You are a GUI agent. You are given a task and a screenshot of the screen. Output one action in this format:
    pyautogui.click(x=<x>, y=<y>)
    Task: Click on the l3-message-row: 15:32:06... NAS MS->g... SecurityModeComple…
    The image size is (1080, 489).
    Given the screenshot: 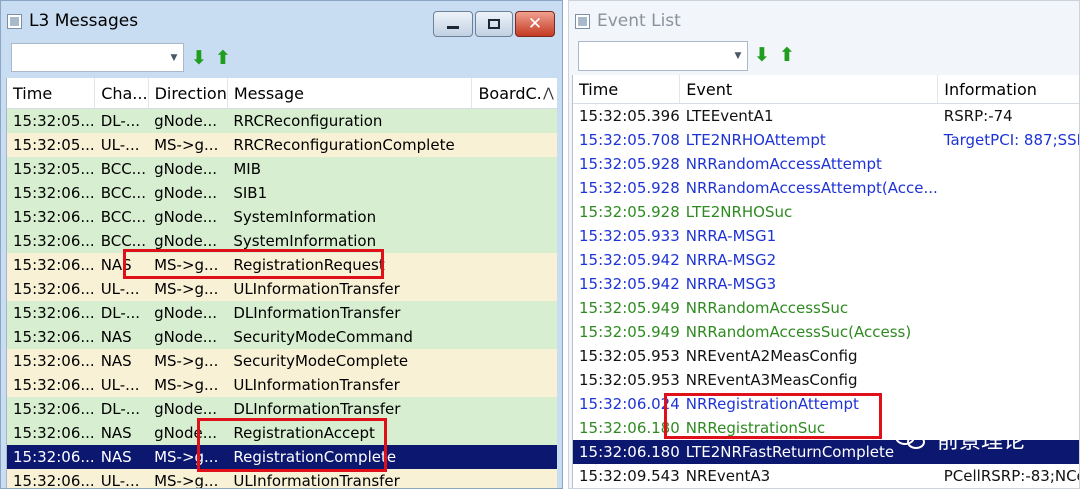 What is the action you would take?
    pyautogui.click(x=282, y=361)
    